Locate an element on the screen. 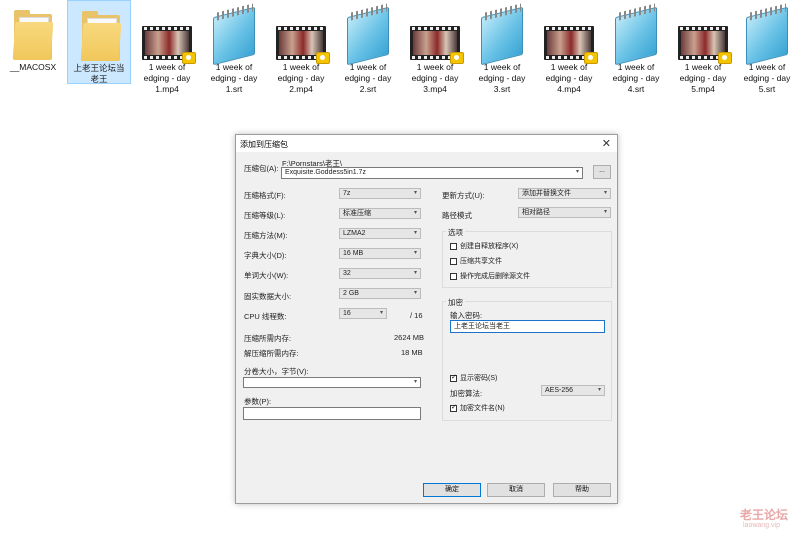  file-name-line: 3.mp4 is located at coordinates (435, 89).